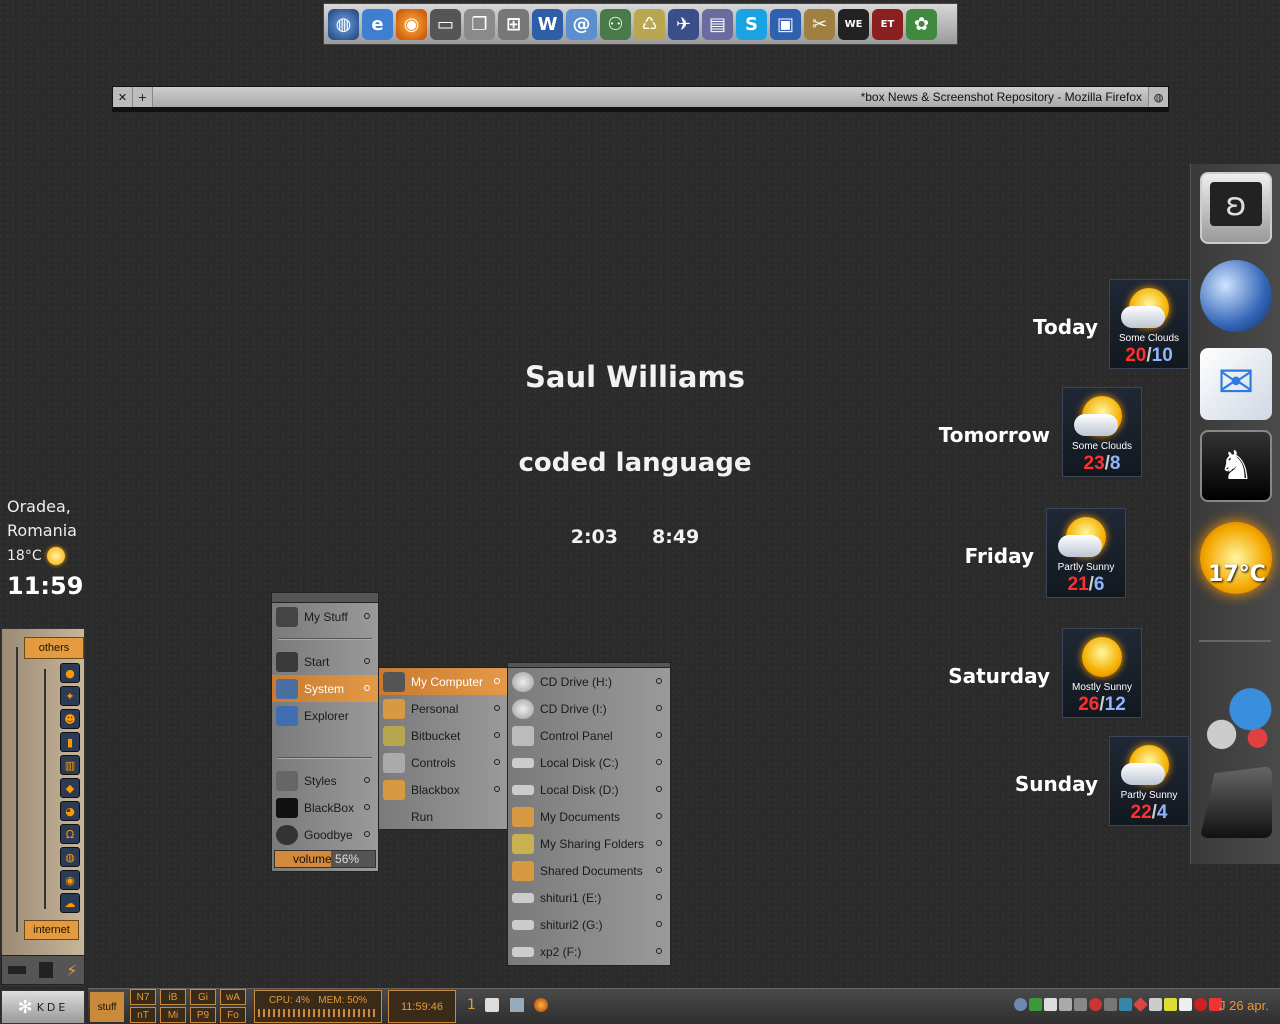 The width and height of the screenshot is (1280, 1024). What do you see at coordinates (143, 97) in the screenshot?
I see `shade-icon: +` at bounding box center [143, 97].